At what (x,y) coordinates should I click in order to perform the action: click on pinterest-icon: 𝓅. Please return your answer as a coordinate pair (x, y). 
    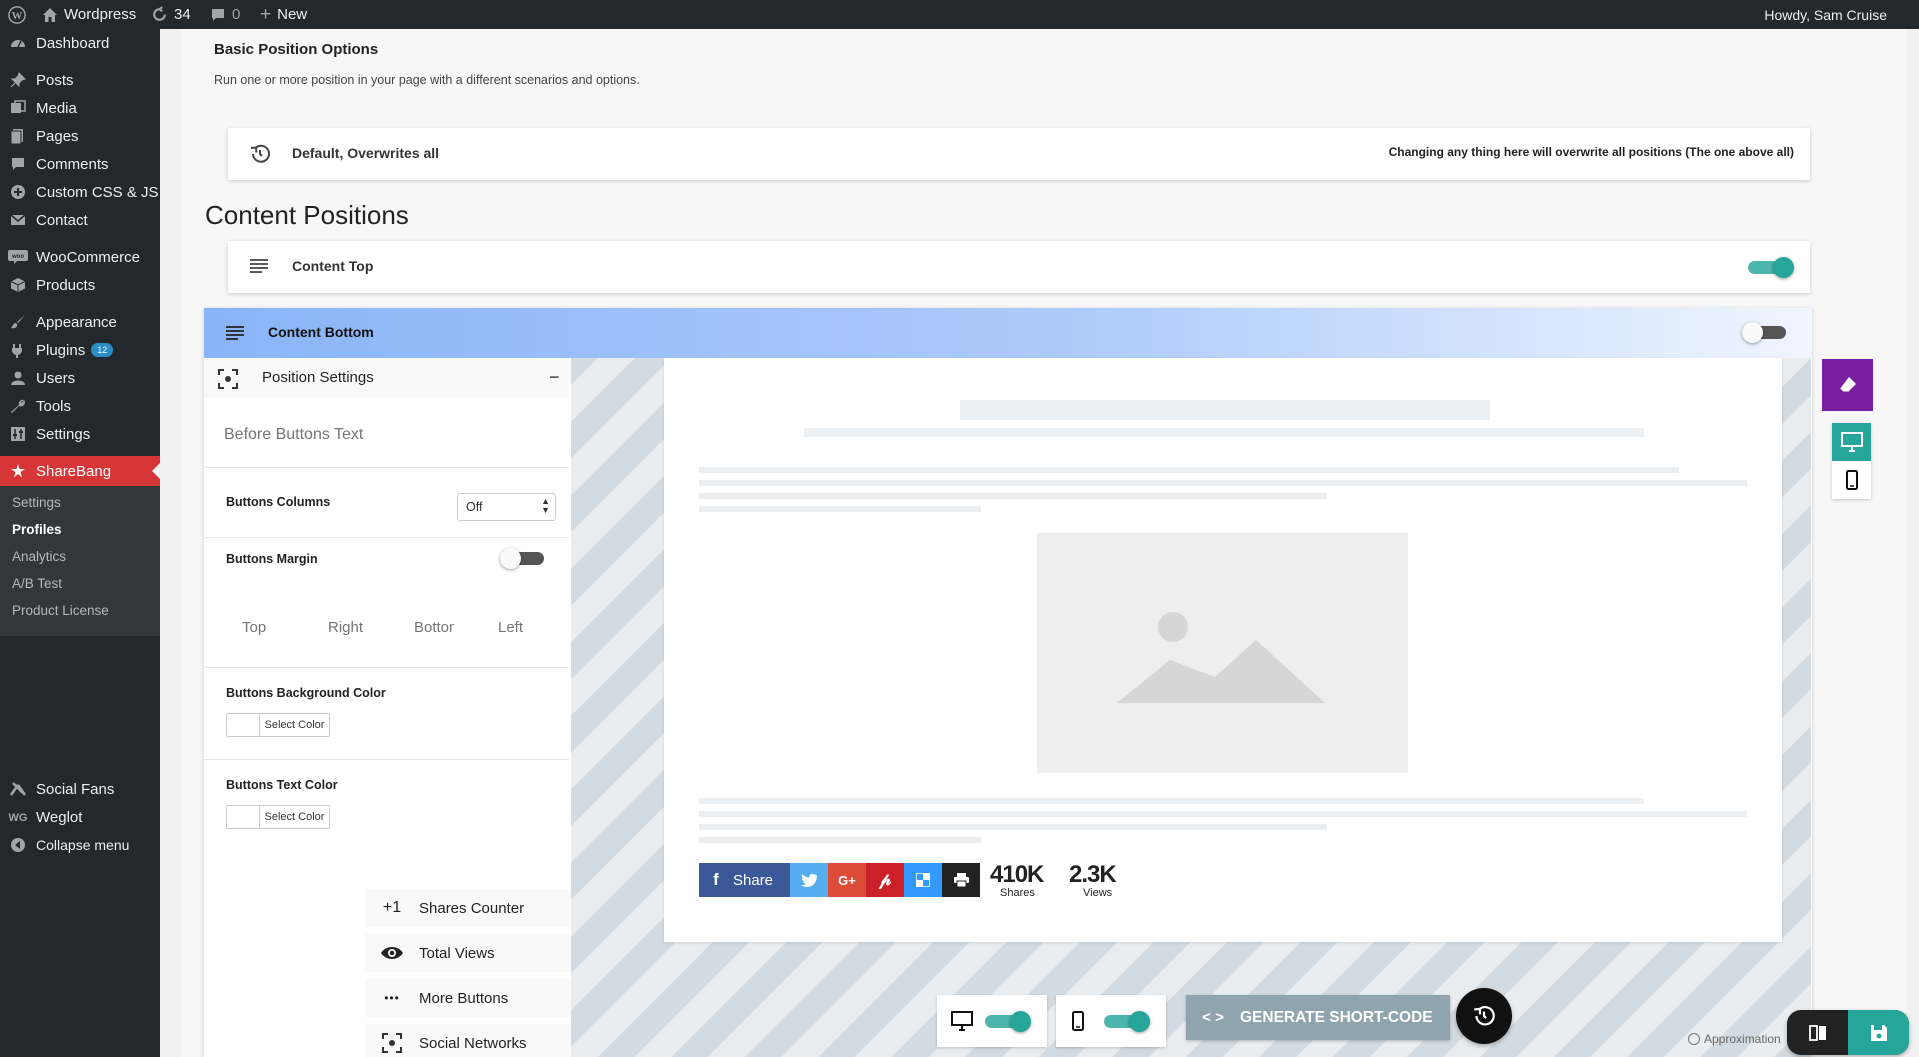
    Looking at the image, I should click on (885, 879).